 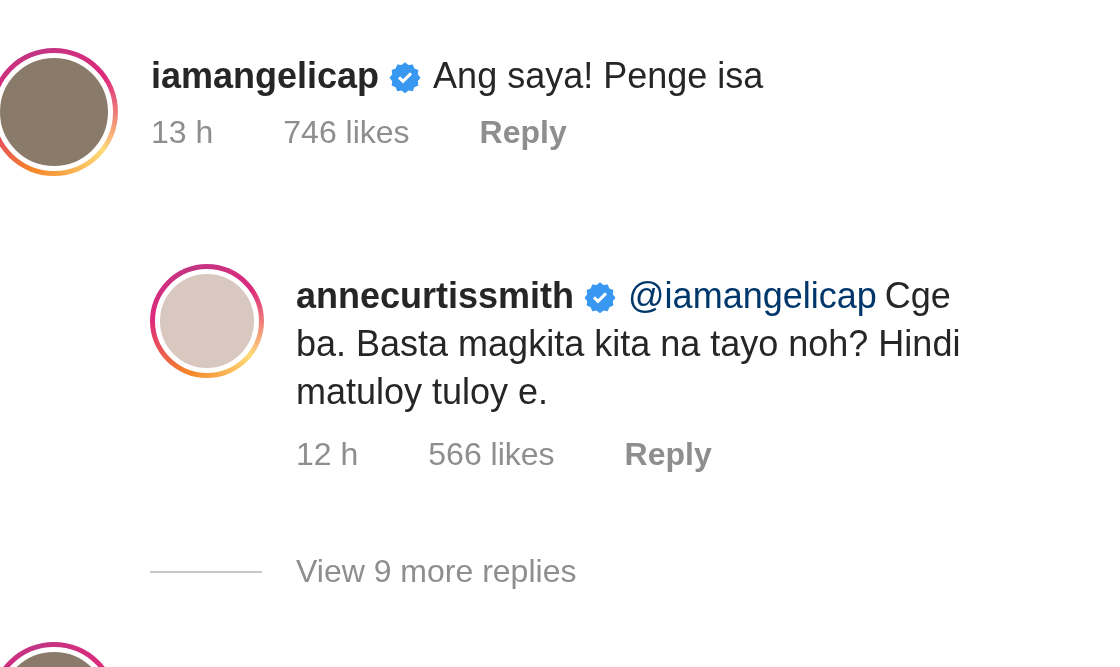 I want to click on comment-text: iamangelicap Ang saya! Penge isa, so click(x=457, y=76).